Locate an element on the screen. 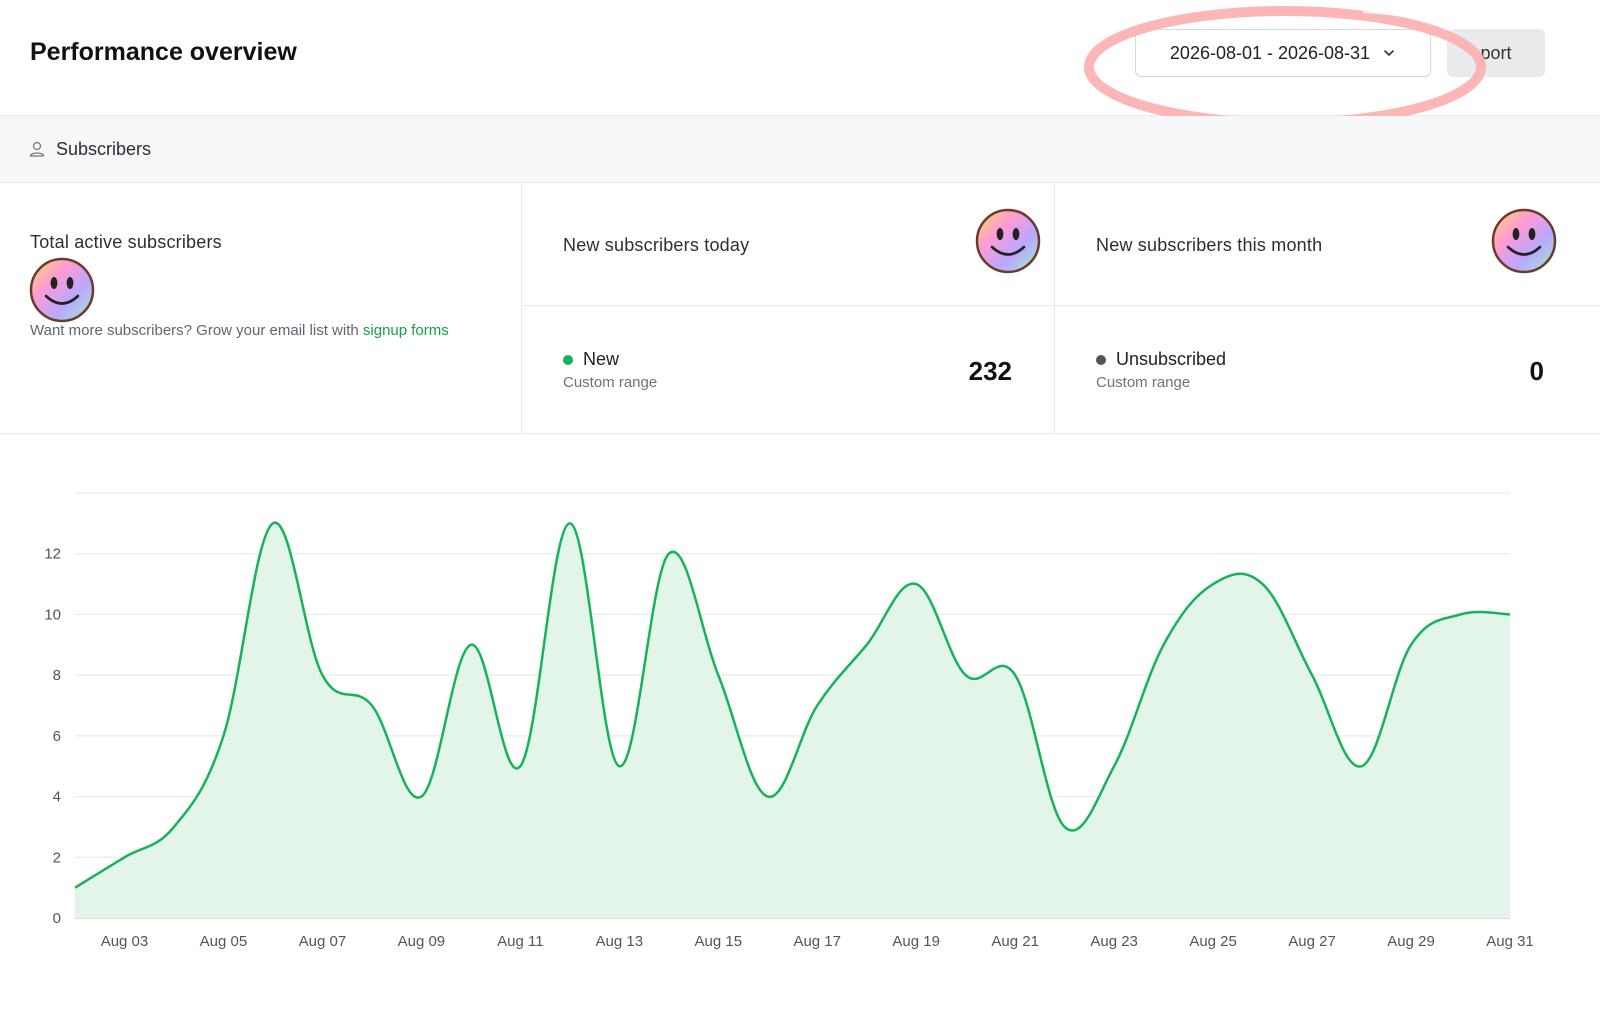 The width and height of the screenshot is (1600, 1009). export-button: port is located at coordinates (1496, 53).